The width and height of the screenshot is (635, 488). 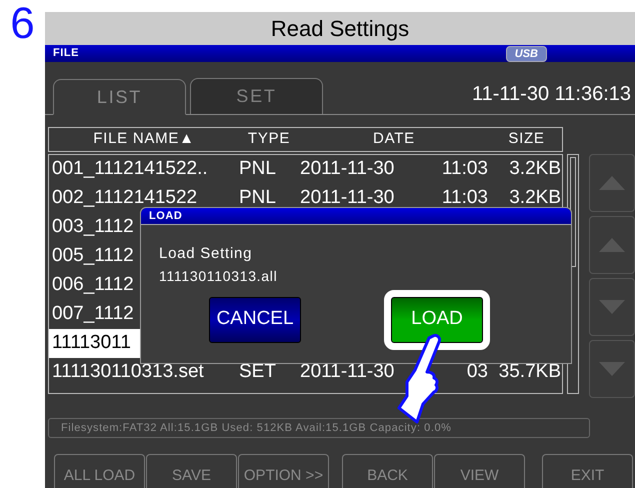 What do you see at coordinates (165, 216) in the screenshot?
I see `dialog-title: LOAD` at bounding box center [165, 216].